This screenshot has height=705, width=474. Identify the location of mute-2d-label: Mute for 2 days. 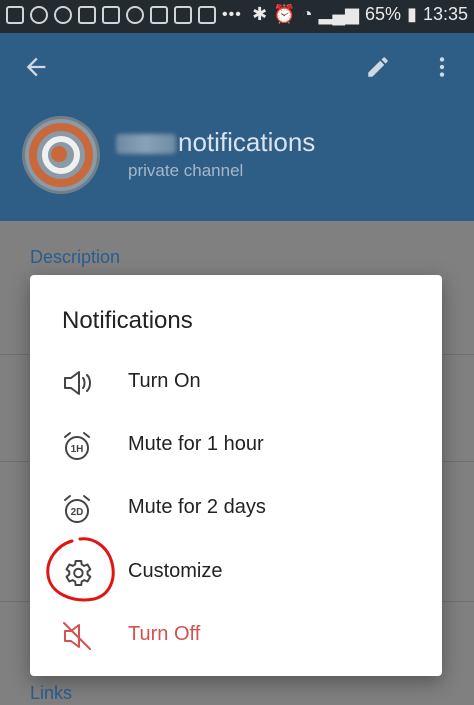
(197, 507).